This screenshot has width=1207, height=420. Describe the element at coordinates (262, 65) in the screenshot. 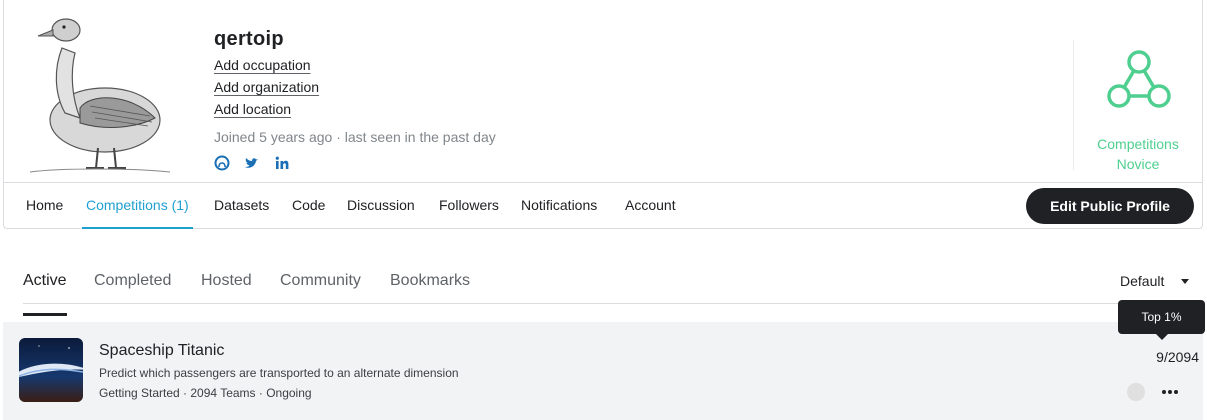

I see `add-occupation-link: Add occupation` at that location.